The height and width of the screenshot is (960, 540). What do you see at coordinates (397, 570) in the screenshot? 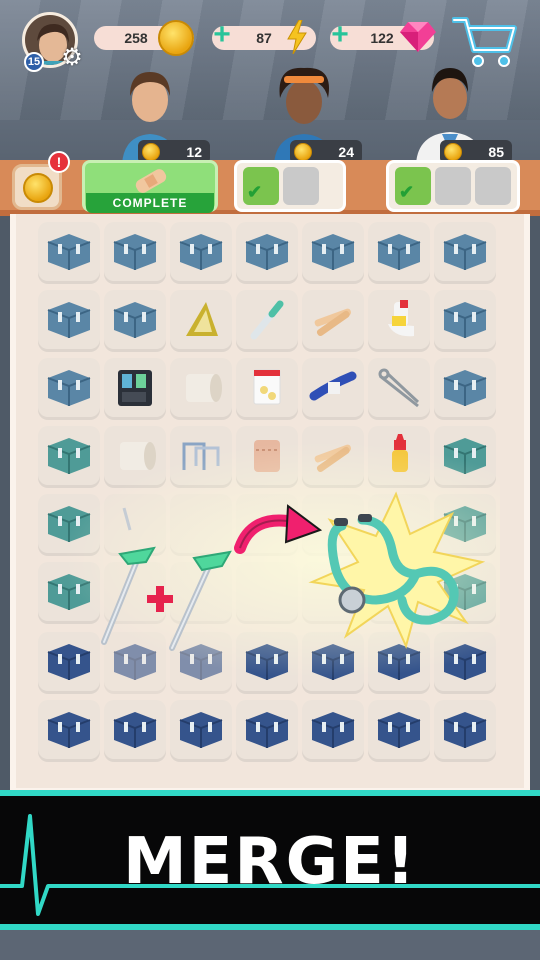
I see `stethoscope-icon` at bounding box center [397, 570].